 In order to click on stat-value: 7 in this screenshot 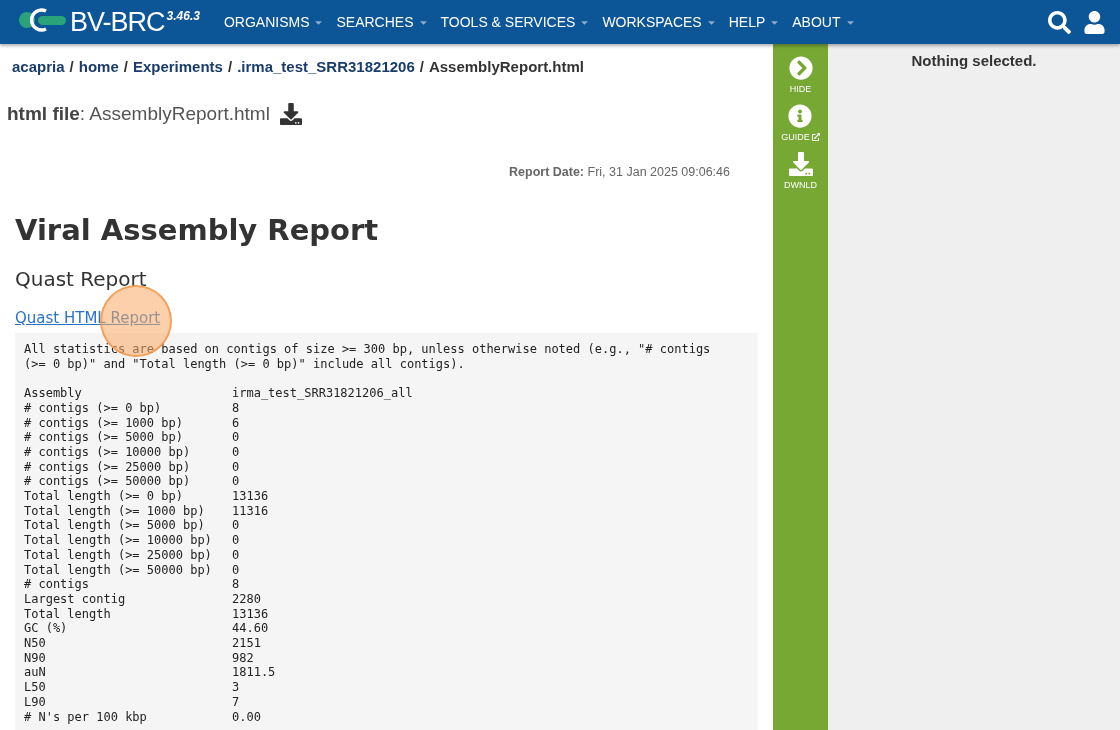, I will do `click(236, 702)`.